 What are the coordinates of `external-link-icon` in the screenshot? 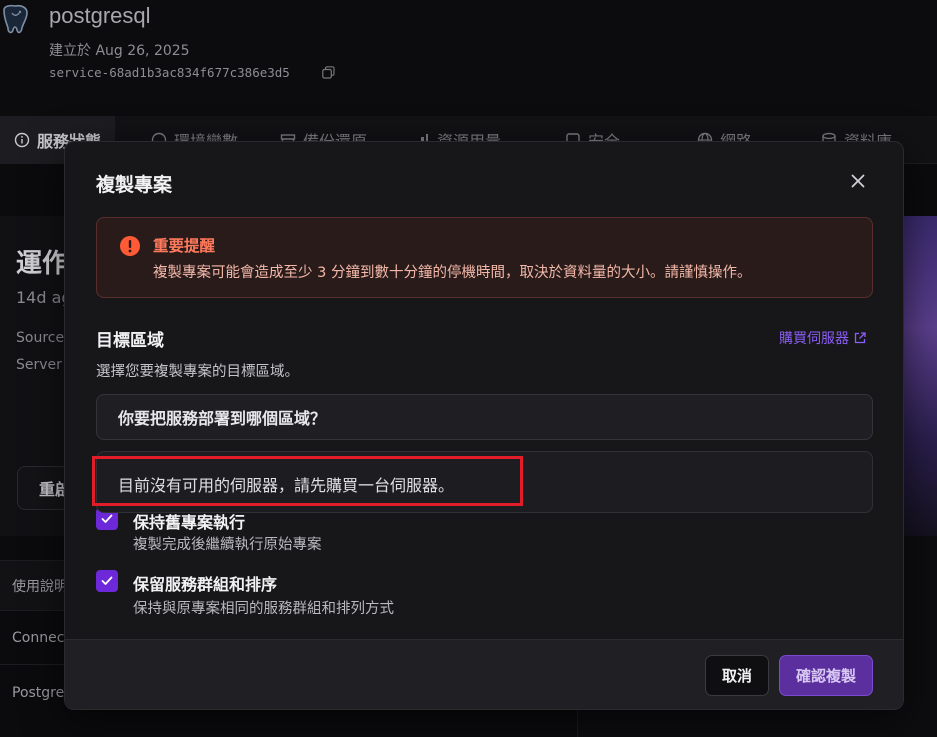 It's located at (860, 338).